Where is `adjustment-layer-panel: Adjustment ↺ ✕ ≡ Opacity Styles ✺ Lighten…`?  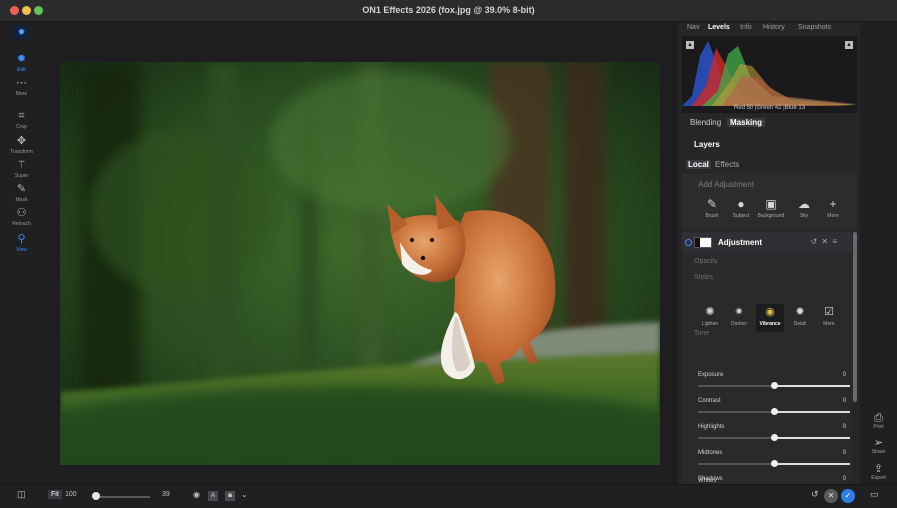
adjustment-layer-panel: Adjustment ↺ ✕ ≡ Opacity Styles ✺ Lighten… is located at coordinates (767, 362).